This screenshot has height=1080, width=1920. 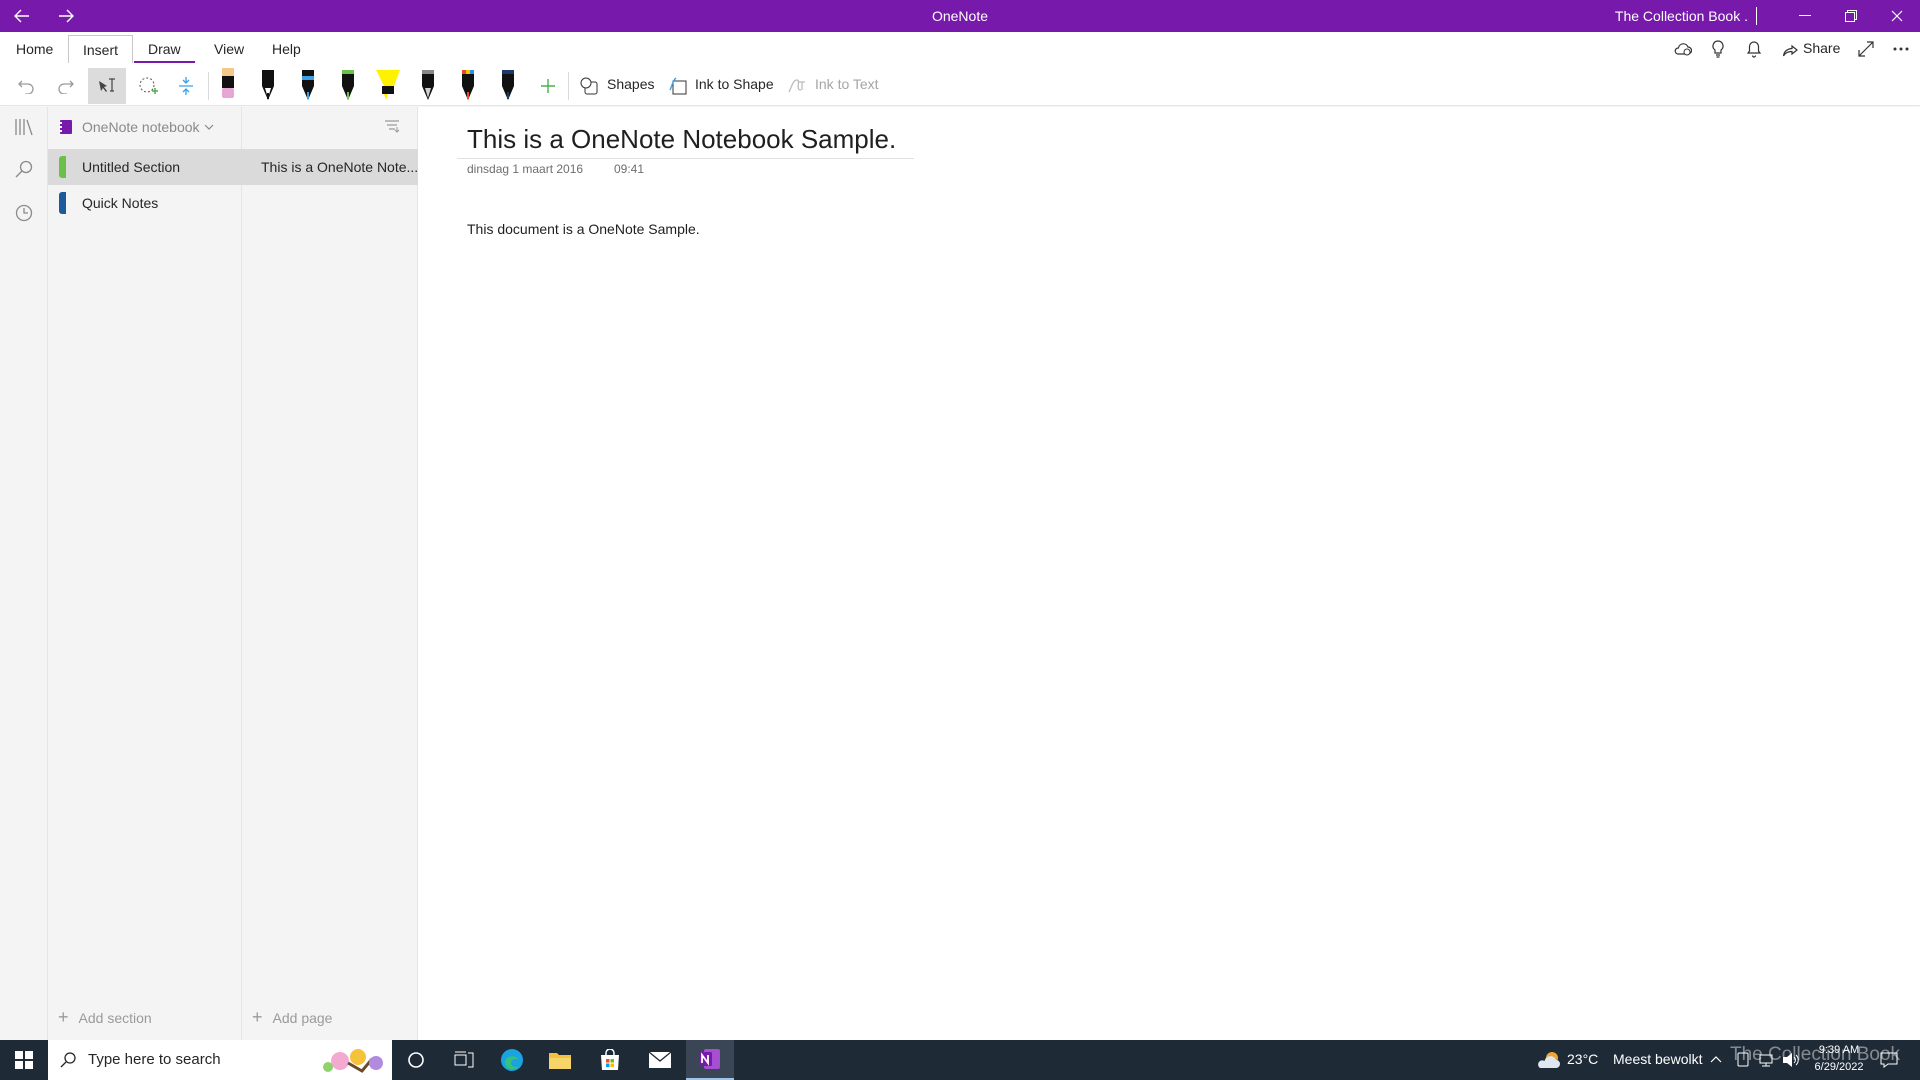 What do you see at coordinates (388, 85) in the screenshot?
I see `yellow-highlighter-icon` at bounding box center [388, 85].